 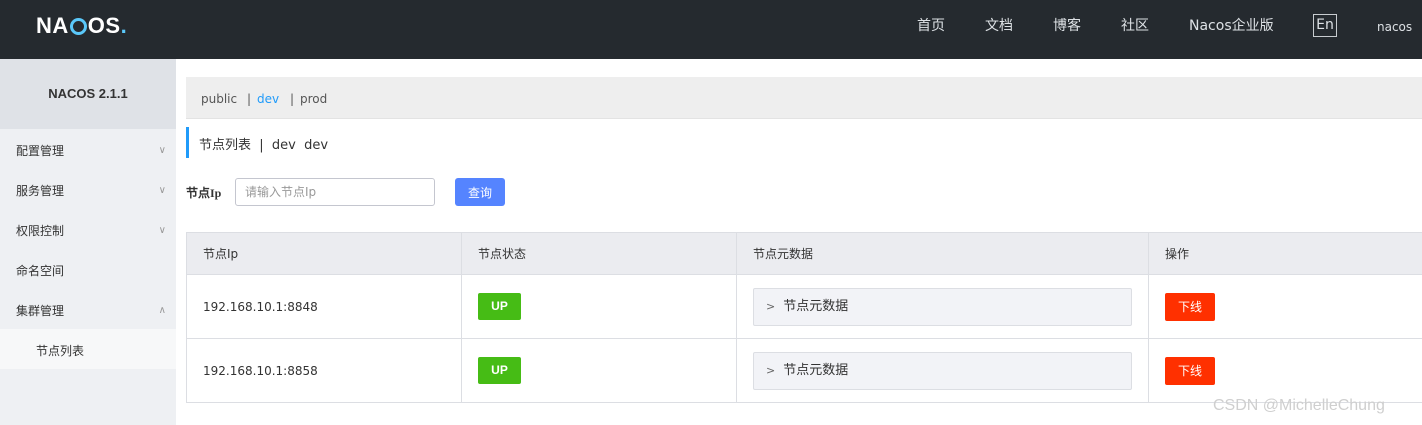 I want to click on column-header-ip: 节点Ip, so click(x=324, y=253).